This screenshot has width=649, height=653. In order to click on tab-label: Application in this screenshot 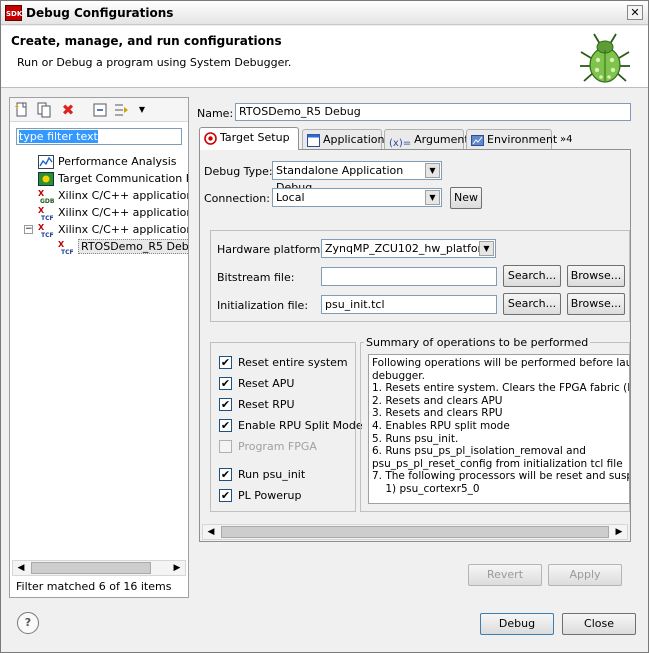, I will do `click(354, 139)`.